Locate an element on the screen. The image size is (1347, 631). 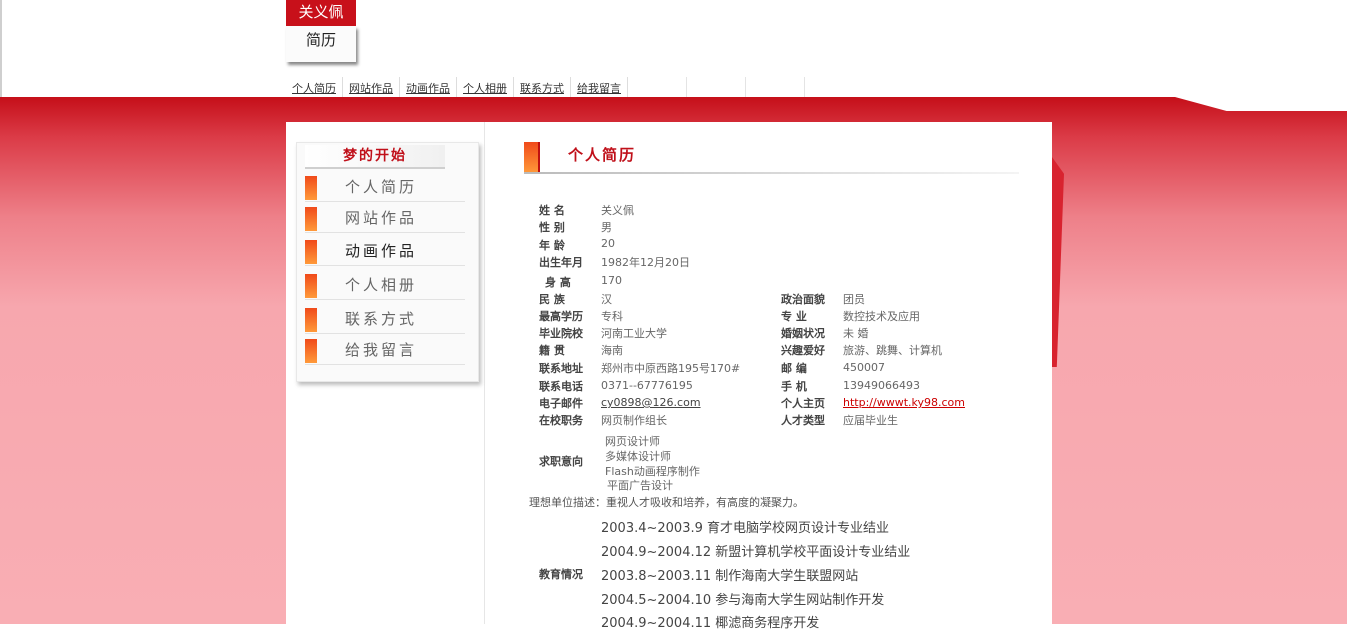
logo-subtitle: 简历 is located at coordinates (321, 44).